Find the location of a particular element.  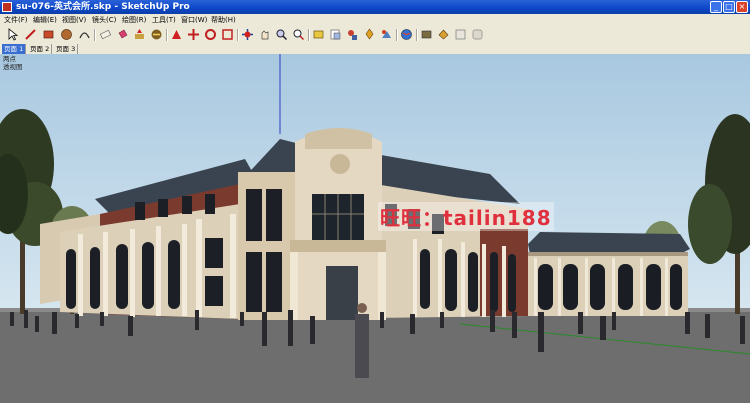

sketchup-app-icon is located at coordinates (7, 7).